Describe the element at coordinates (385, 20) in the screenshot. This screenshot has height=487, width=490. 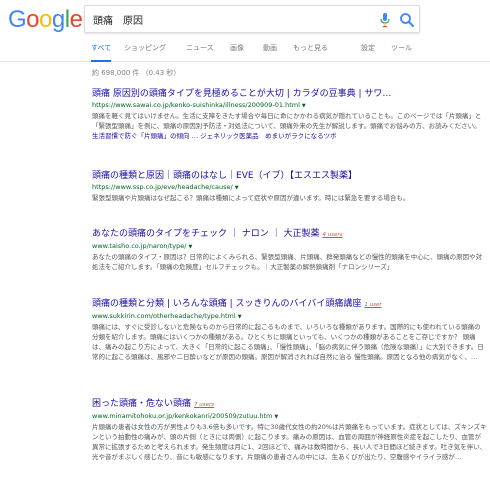
I see `mic-icon` at that location.